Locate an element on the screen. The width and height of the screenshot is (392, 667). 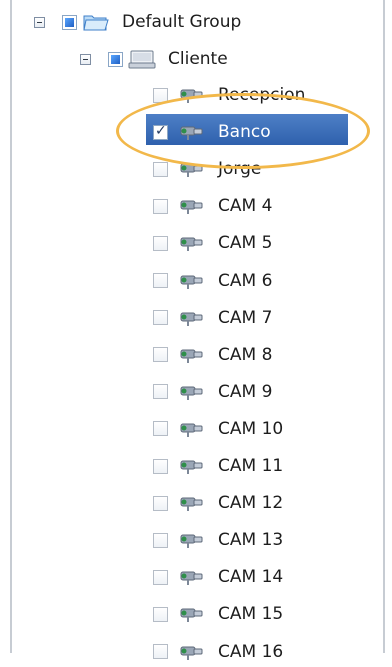
camera-item: CAM 9 is located at coordinates (212, 392).